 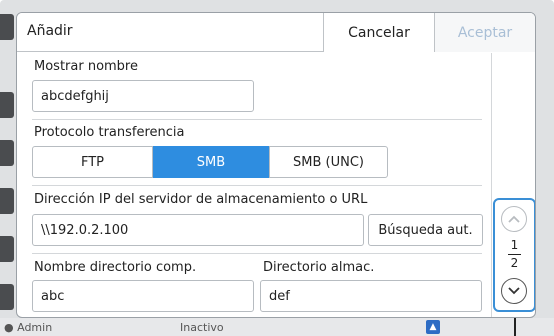 What do you see at coordinates (433, 327) in the screenshot?
I see `status-icon: ▲` at bounding box center [433, 327].